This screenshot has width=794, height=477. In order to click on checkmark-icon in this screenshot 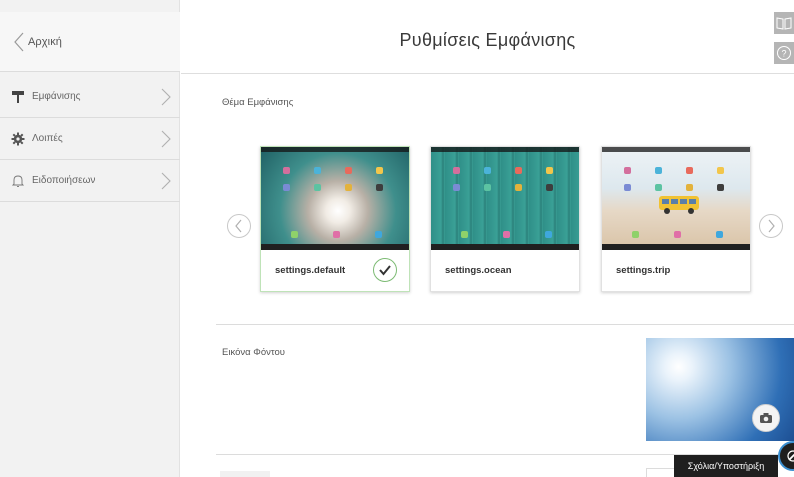, I will do `click(385, 270)`.